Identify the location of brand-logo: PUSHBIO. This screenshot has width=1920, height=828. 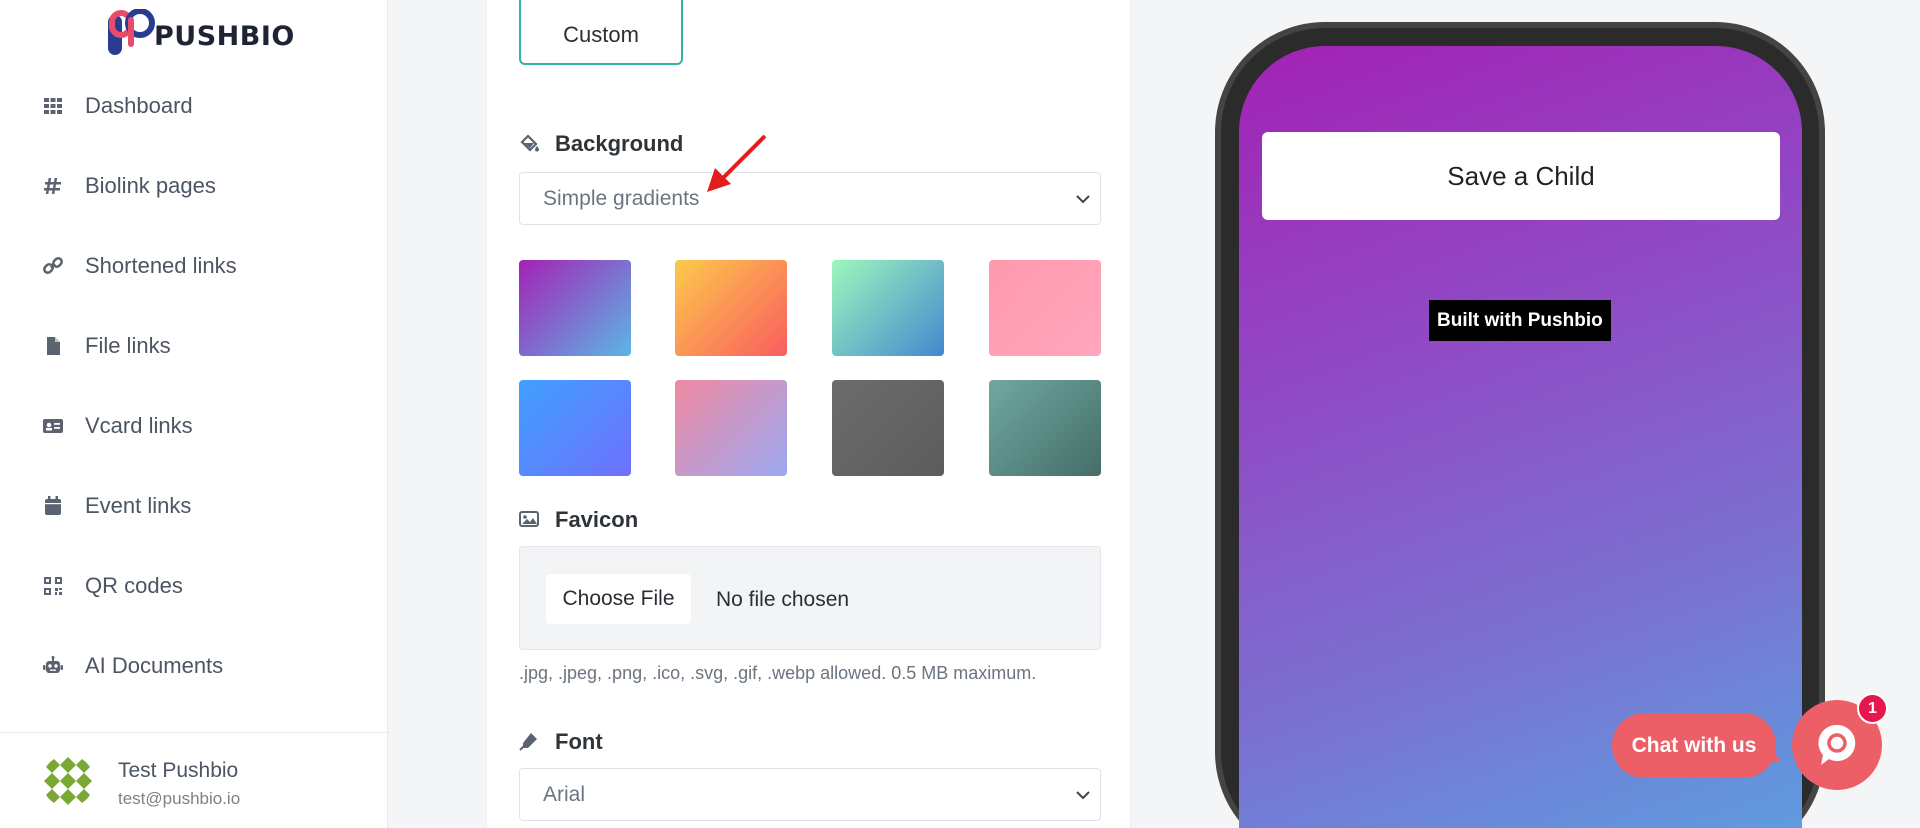
(200, 34).